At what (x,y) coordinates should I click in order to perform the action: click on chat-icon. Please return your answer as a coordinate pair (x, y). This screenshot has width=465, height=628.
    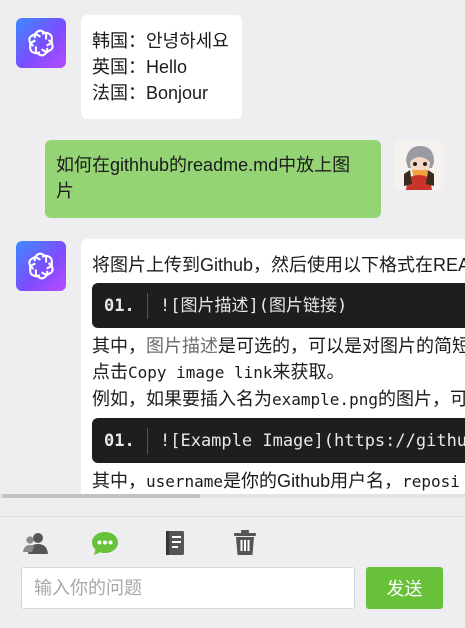
    Looking at the image, I should click on (105, 543).